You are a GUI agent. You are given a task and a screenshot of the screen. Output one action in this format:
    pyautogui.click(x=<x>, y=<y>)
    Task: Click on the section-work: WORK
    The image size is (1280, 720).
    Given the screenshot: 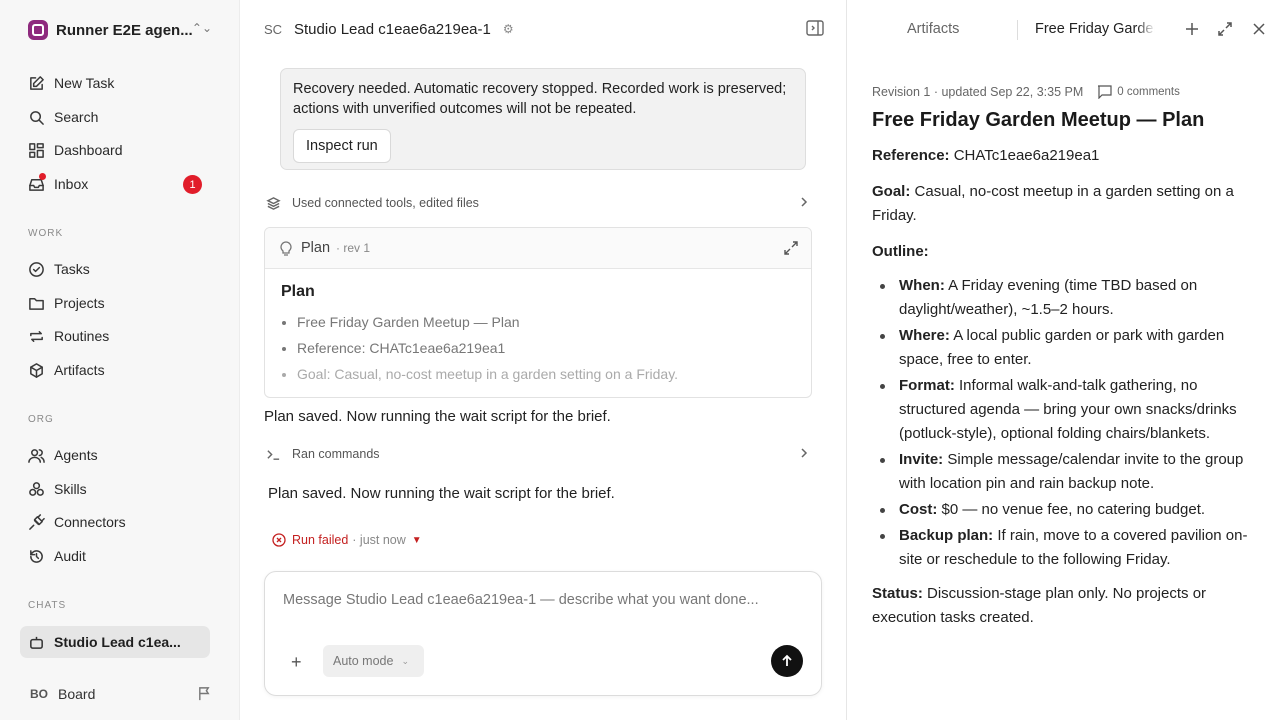 What is the action you would take?
    pyautogui.click(x=46, y=233)
    